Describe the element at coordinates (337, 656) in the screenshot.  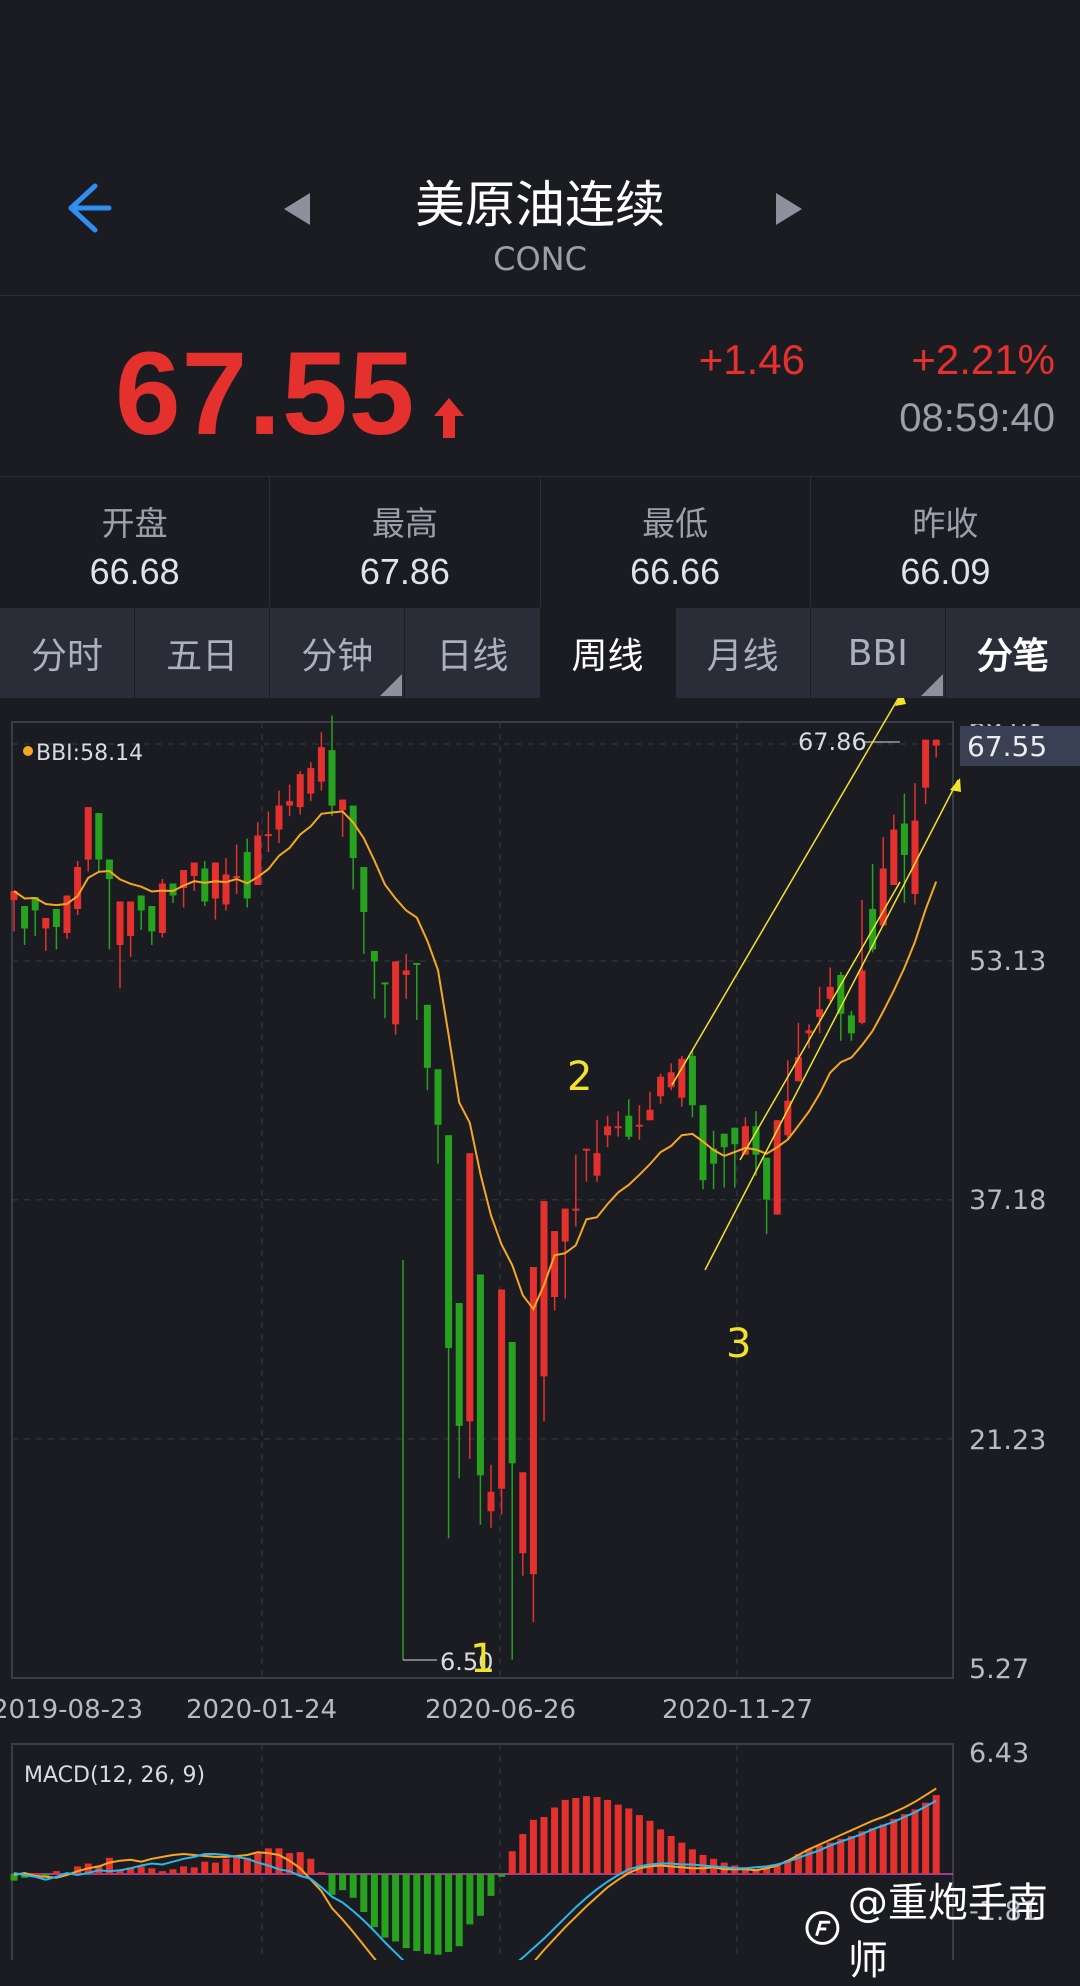
I see `tab-label: 分钟` at that location.